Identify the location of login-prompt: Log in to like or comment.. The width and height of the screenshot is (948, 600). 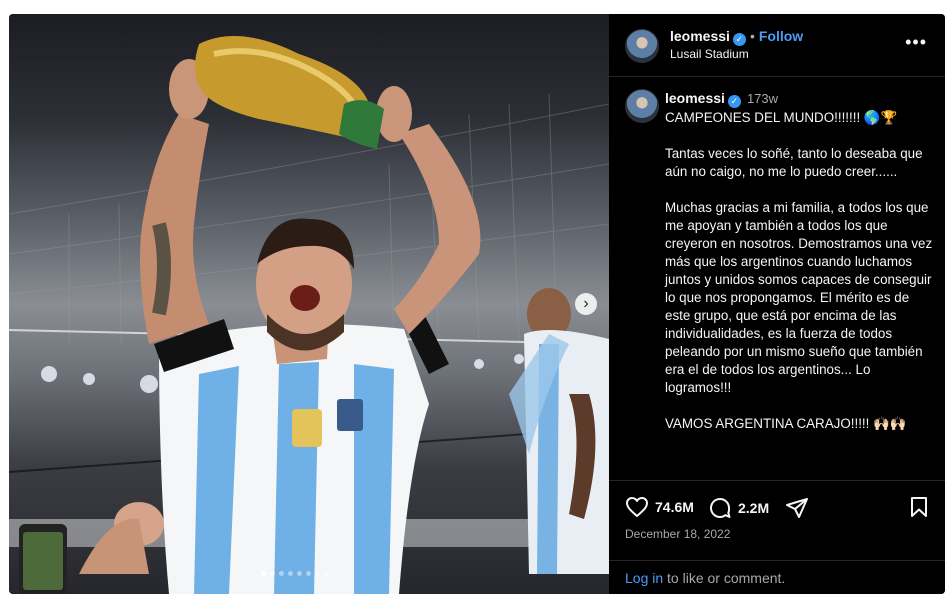
(777, 577).